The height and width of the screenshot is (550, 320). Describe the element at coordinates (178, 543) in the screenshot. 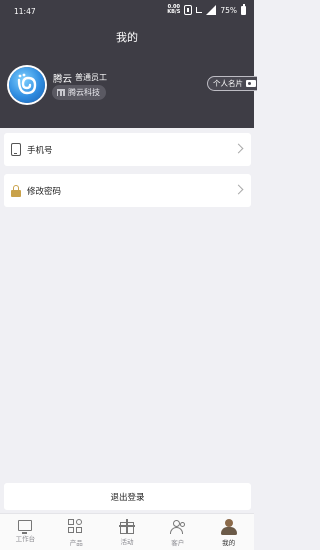

I see `tab-label: 客户` at that location.